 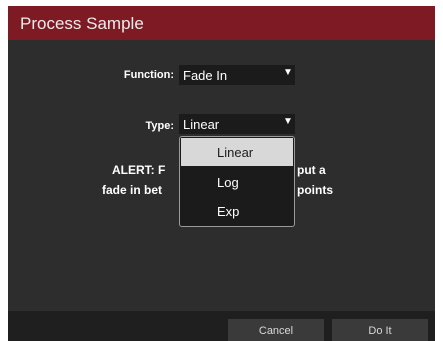 What do you see at coordinates (201, 124) in the screenshot?
I see `type-value: Linear` at bounding box center [201, 124].